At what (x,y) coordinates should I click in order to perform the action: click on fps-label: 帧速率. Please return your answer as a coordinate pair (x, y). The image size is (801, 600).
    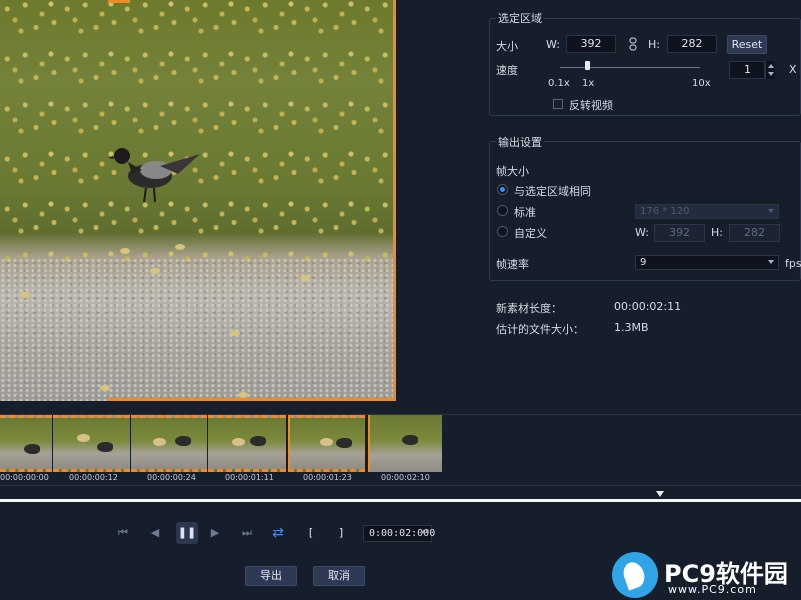
    Looking at the image, I should click on (512, 264).